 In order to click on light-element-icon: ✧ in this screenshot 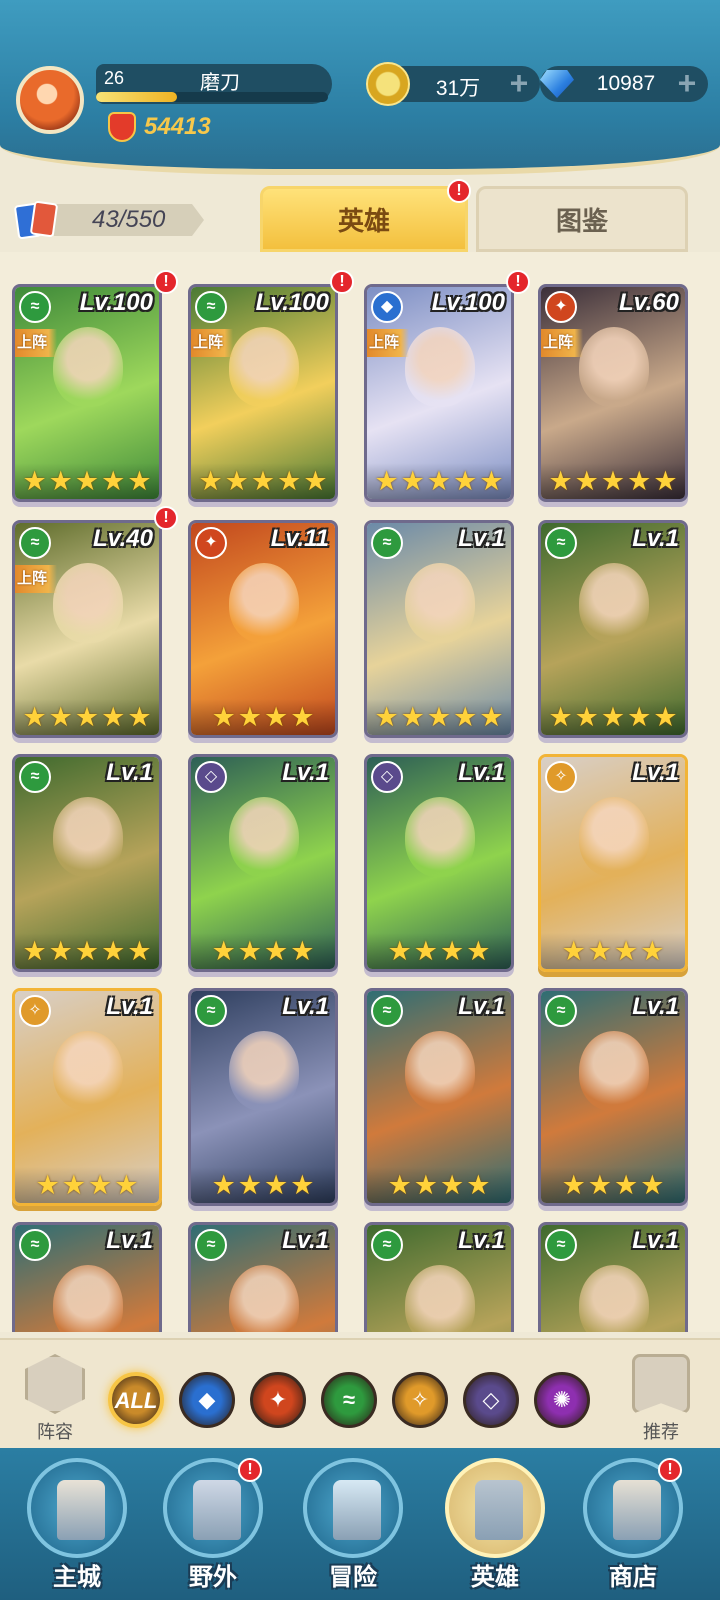, I will do `click(420, 1400)`.